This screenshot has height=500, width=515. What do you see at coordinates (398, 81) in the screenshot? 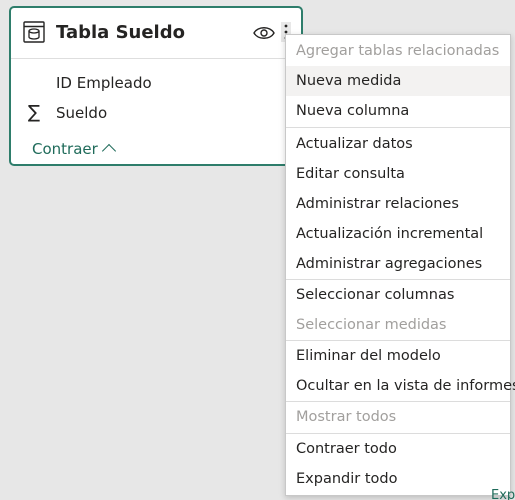
I see `menu-item-nueva-medida: Nueva medida` at bounding box center [398, 81].